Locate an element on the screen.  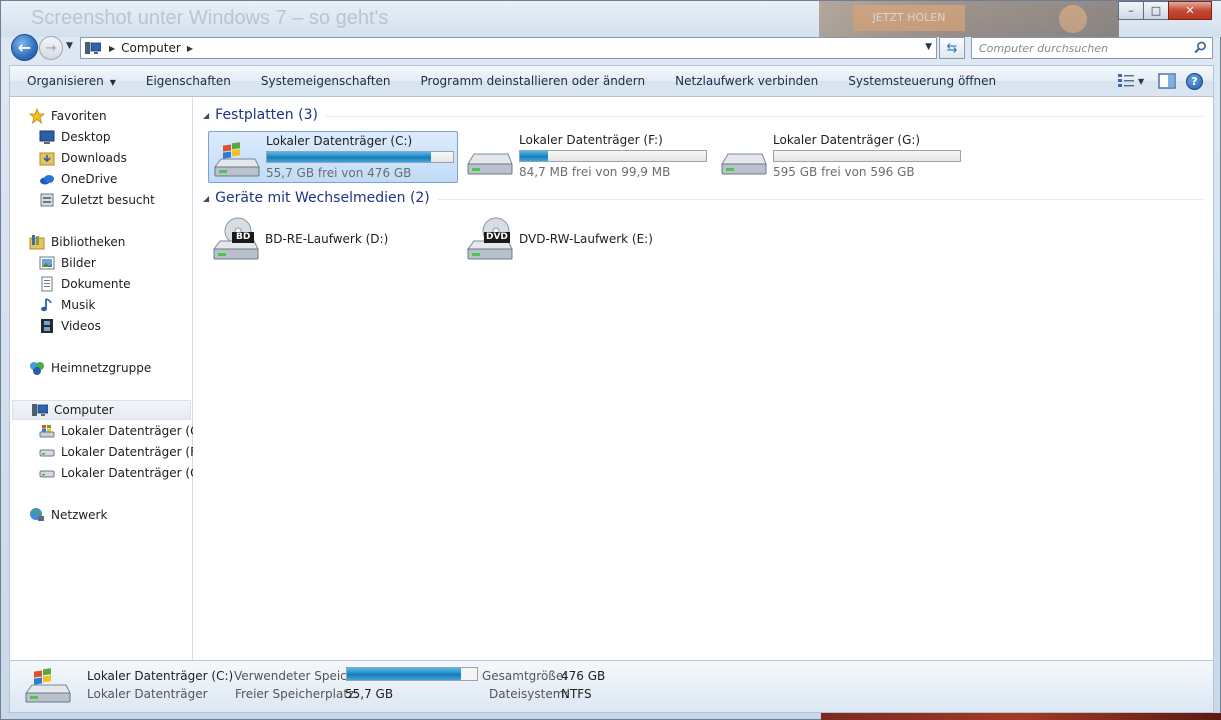
refresh-icon: ⇆ is located at coordinates (952, 48).